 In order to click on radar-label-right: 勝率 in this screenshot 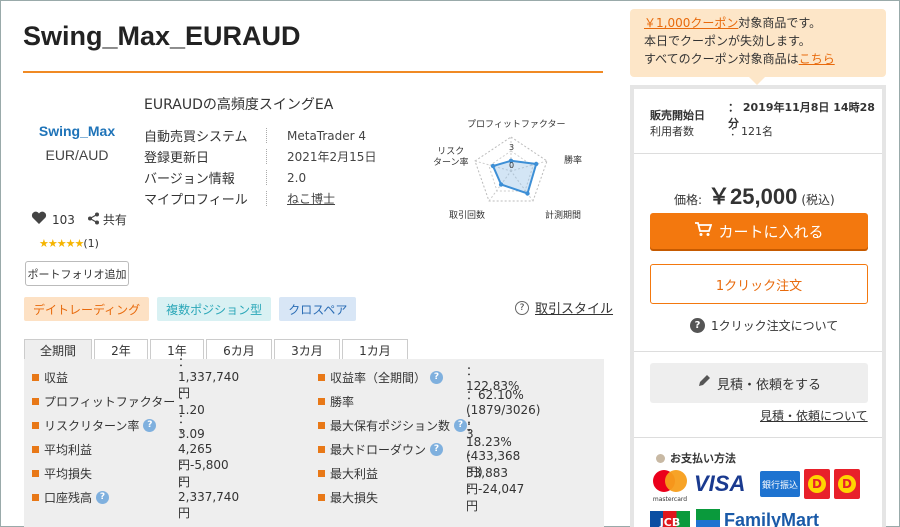, I will do `click(573, 161)`.